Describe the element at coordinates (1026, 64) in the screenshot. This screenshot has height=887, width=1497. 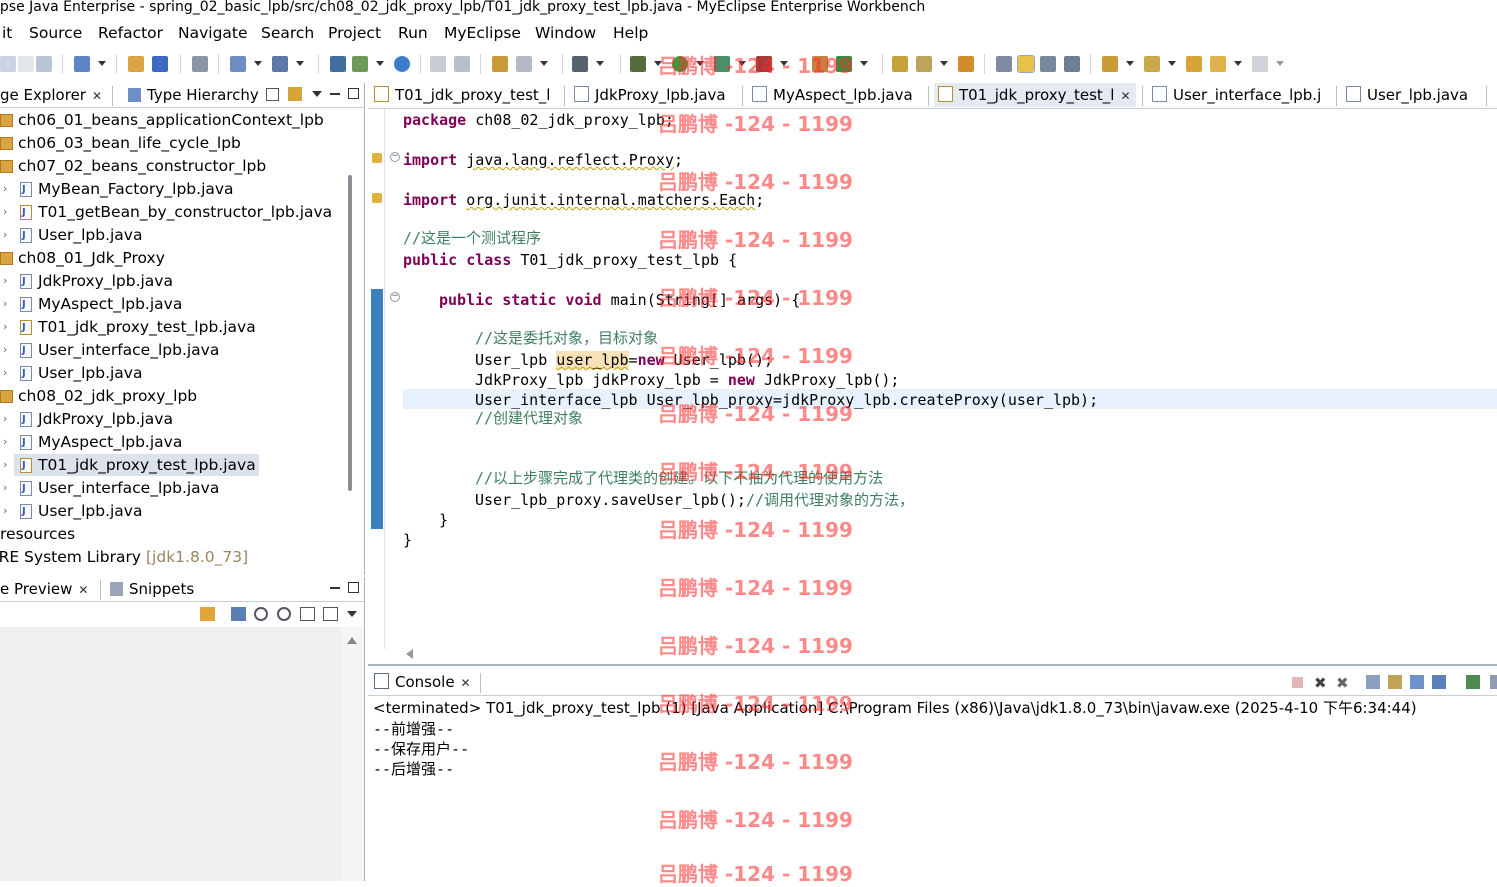
I see `highlight-icon` at that location.